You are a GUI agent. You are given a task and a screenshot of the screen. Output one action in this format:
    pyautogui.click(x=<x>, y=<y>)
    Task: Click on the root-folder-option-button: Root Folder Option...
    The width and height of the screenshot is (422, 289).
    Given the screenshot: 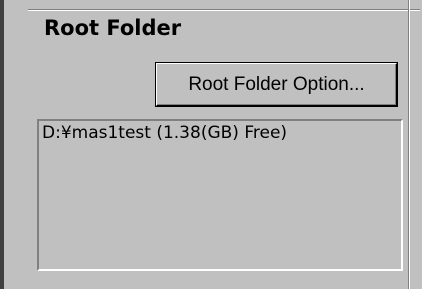 What is the action you would take?
    pyautogui.click(x=276, y=84)
    